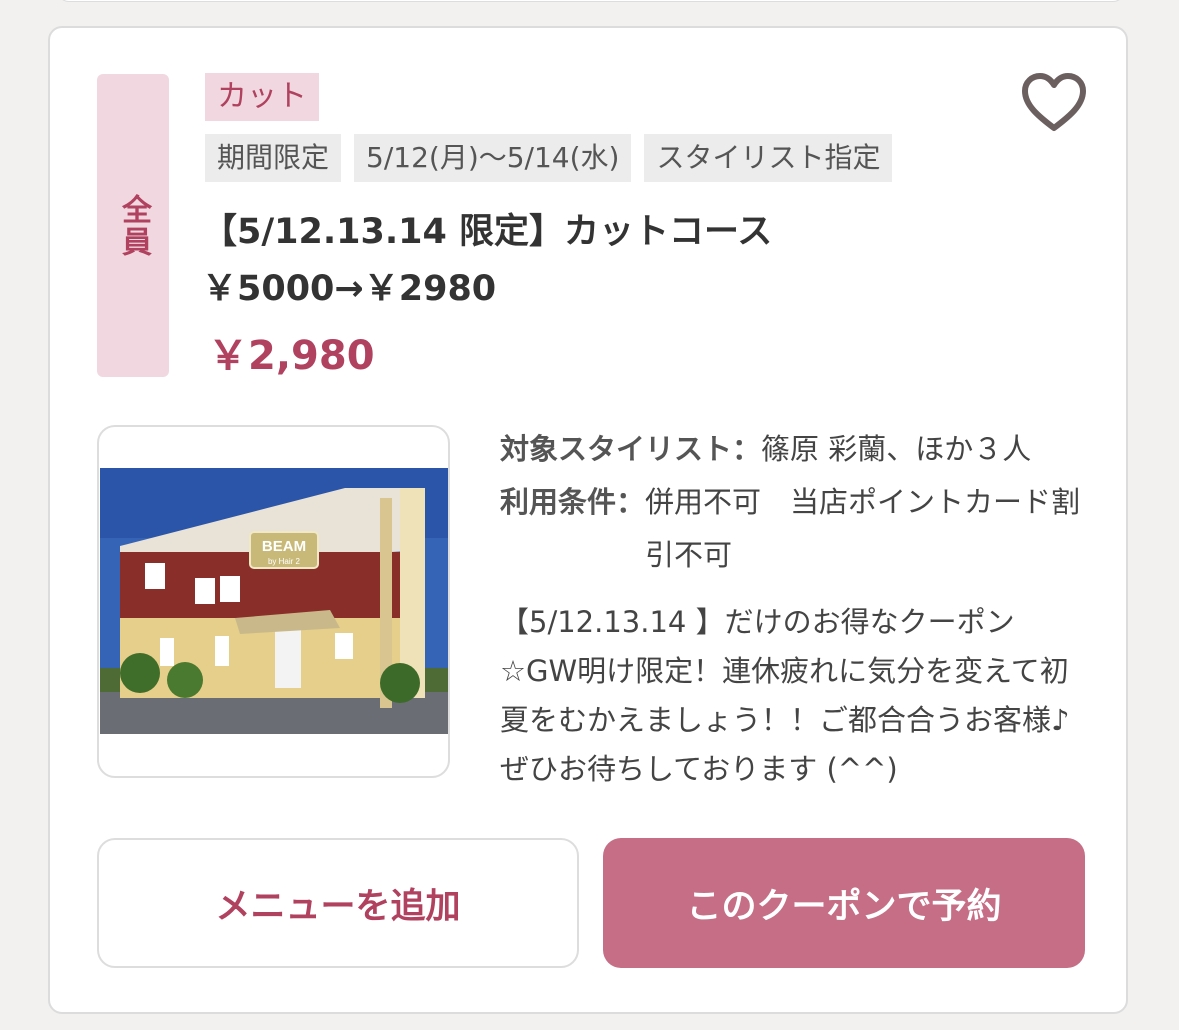 This screenshot has width=1179, height=1030. Describe the element at coordinates (1054, 103) in the screenshot. I see `heart-icon` at that location.